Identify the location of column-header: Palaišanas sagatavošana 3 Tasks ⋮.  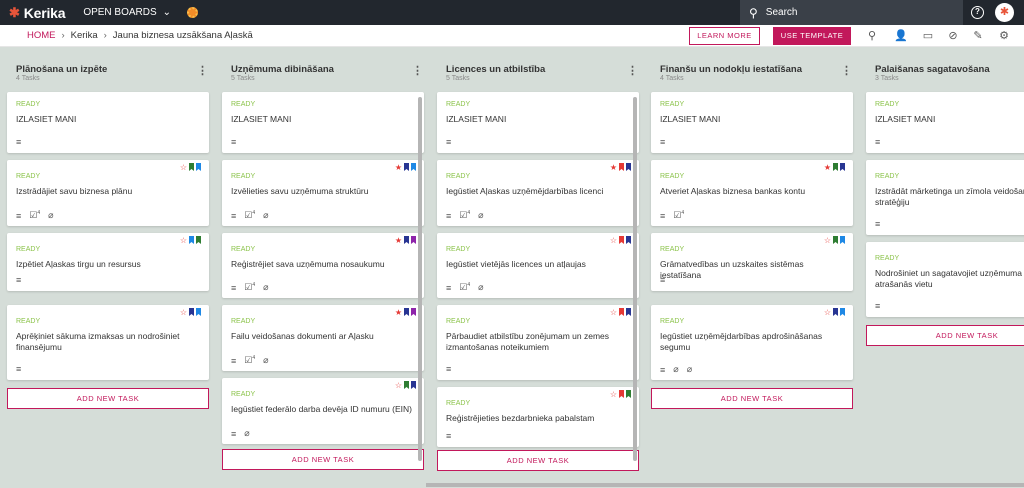
(945, 71).